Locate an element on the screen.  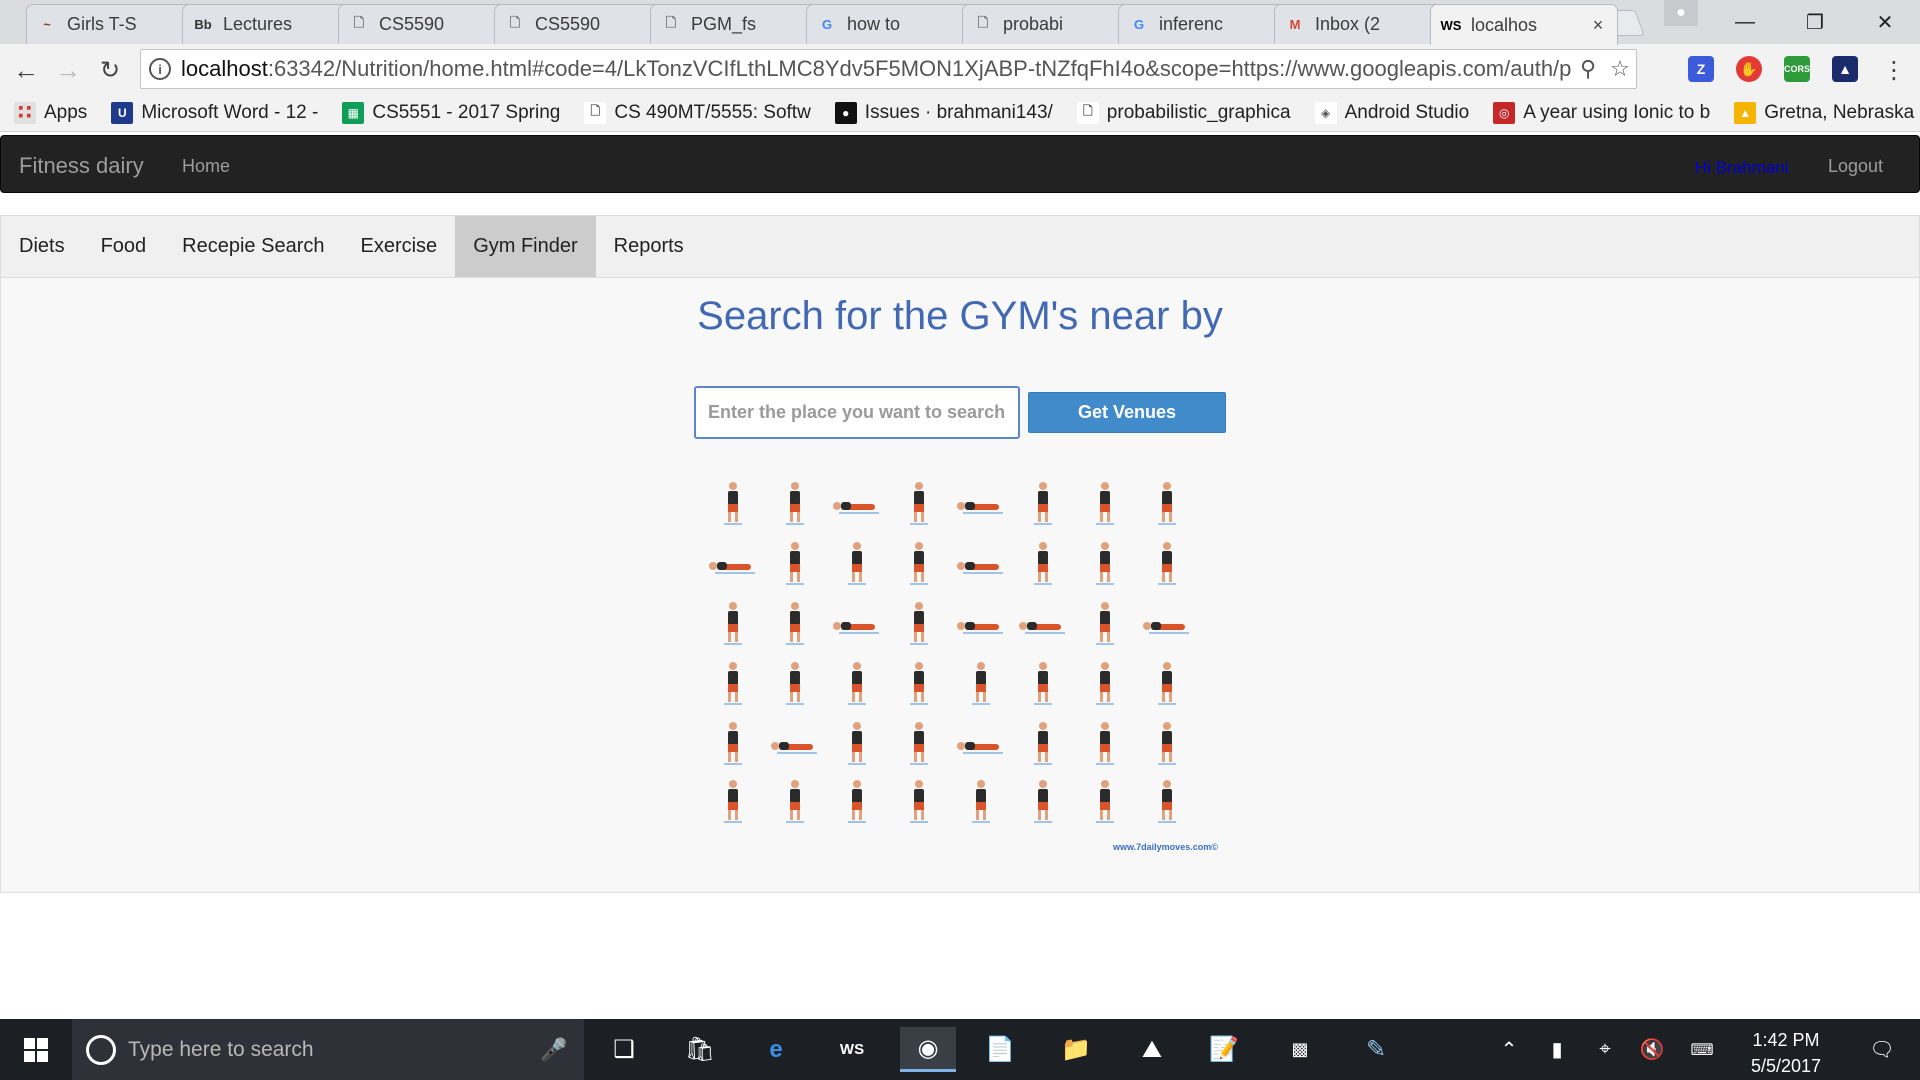
forward-icon: → is located at coordinates (68, 70).